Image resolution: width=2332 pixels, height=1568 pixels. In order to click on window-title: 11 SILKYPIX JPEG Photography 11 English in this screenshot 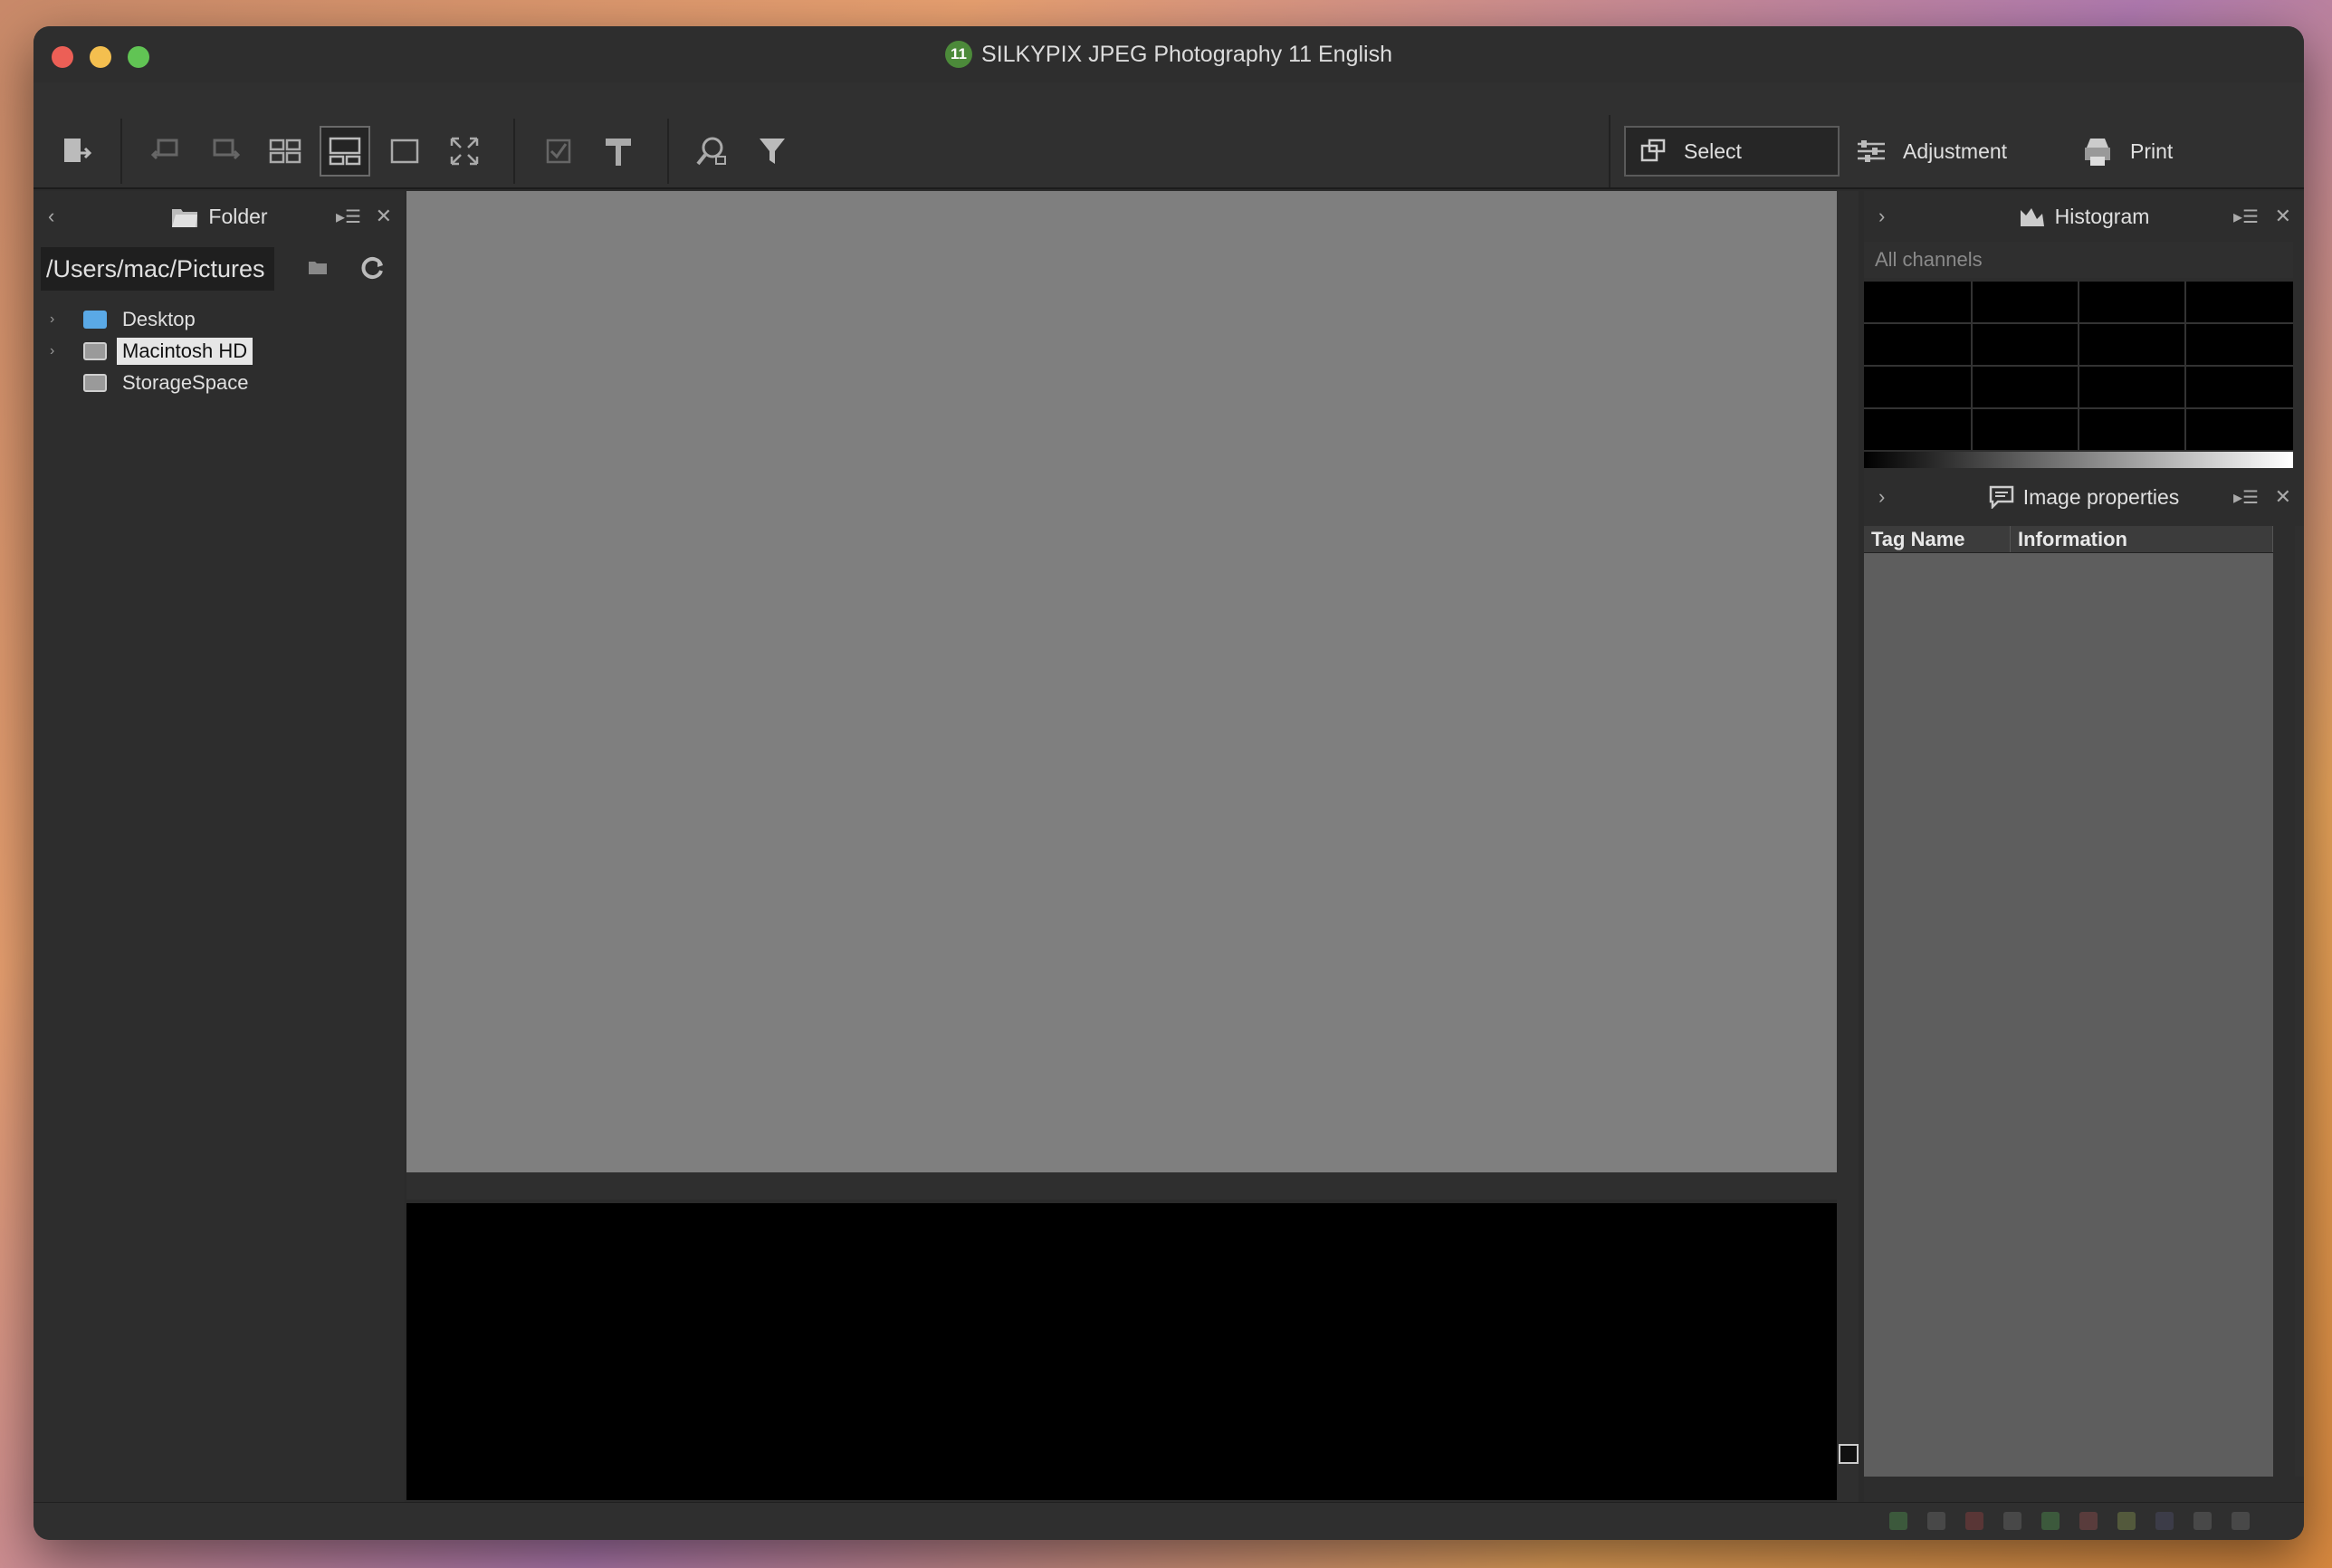, I will do `click(1168, 54)`.